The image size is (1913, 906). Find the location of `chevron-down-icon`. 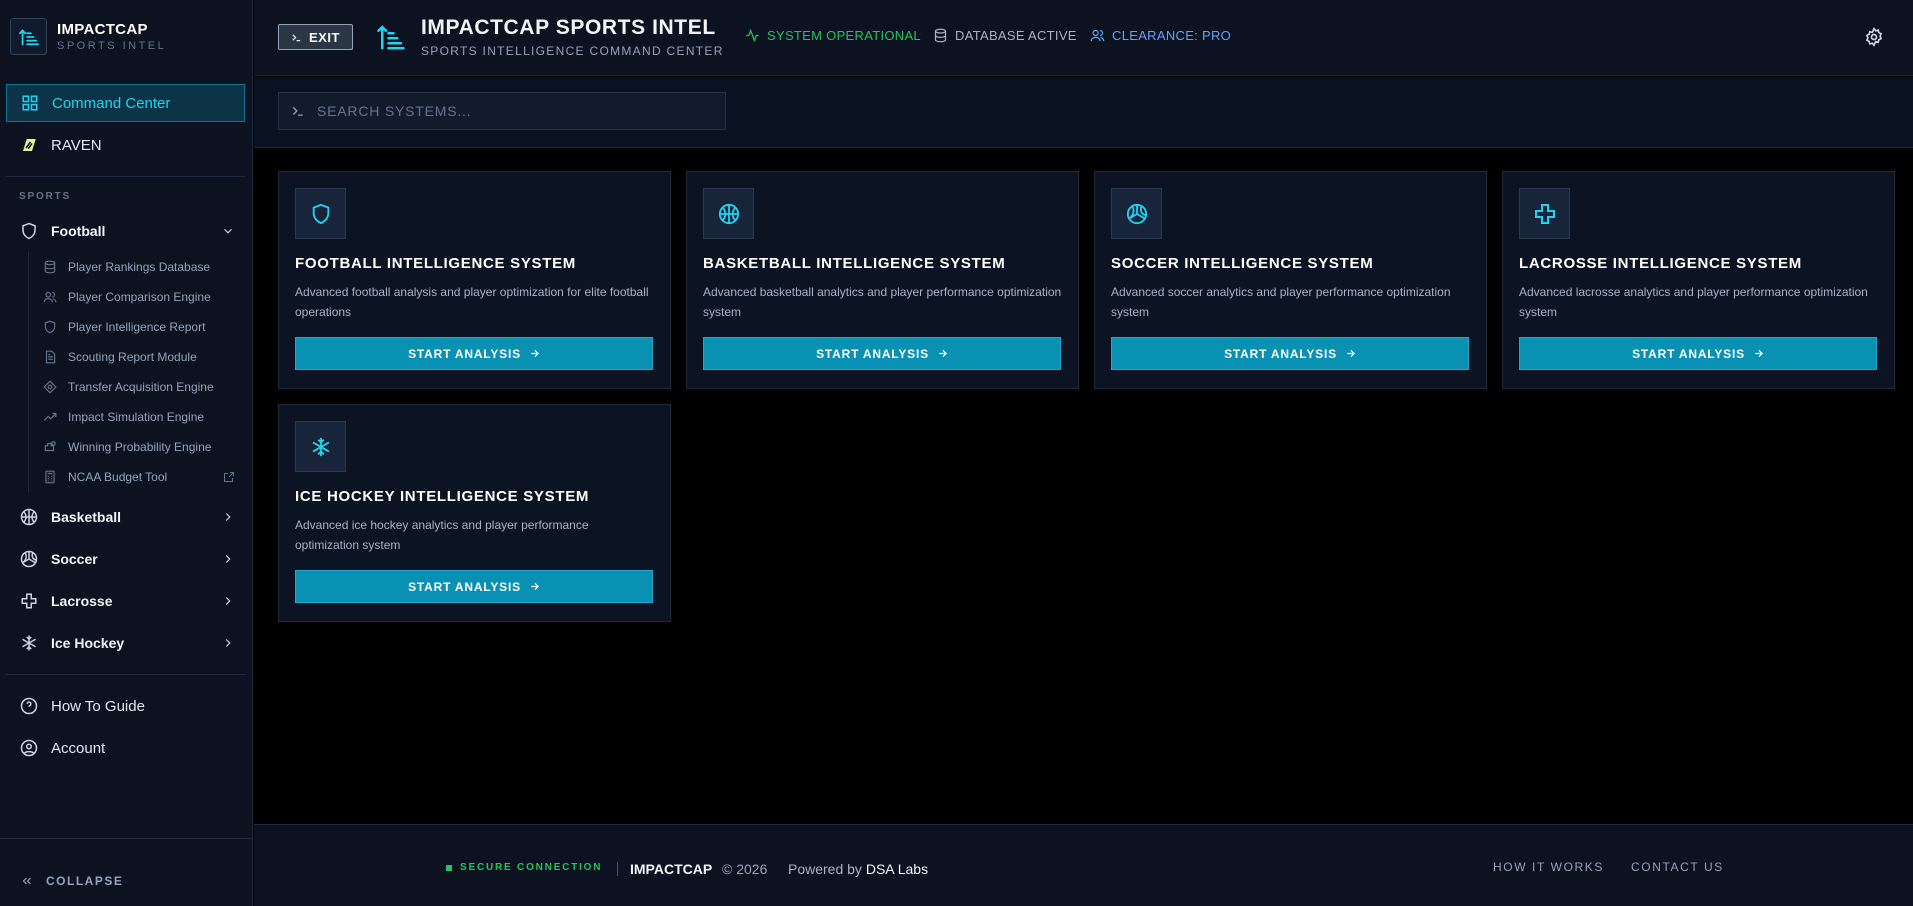

chevron-down-icon is located at coordinates (228, 231).